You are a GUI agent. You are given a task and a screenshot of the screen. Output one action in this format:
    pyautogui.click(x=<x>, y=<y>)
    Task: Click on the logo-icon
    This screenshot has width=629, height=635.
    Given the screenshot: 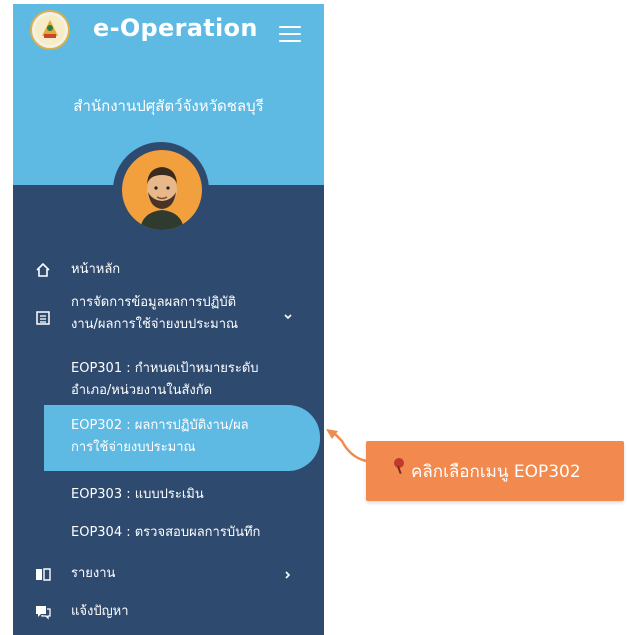 What is the action you would take?
    pyautogui.click(x=50, y=30)
    